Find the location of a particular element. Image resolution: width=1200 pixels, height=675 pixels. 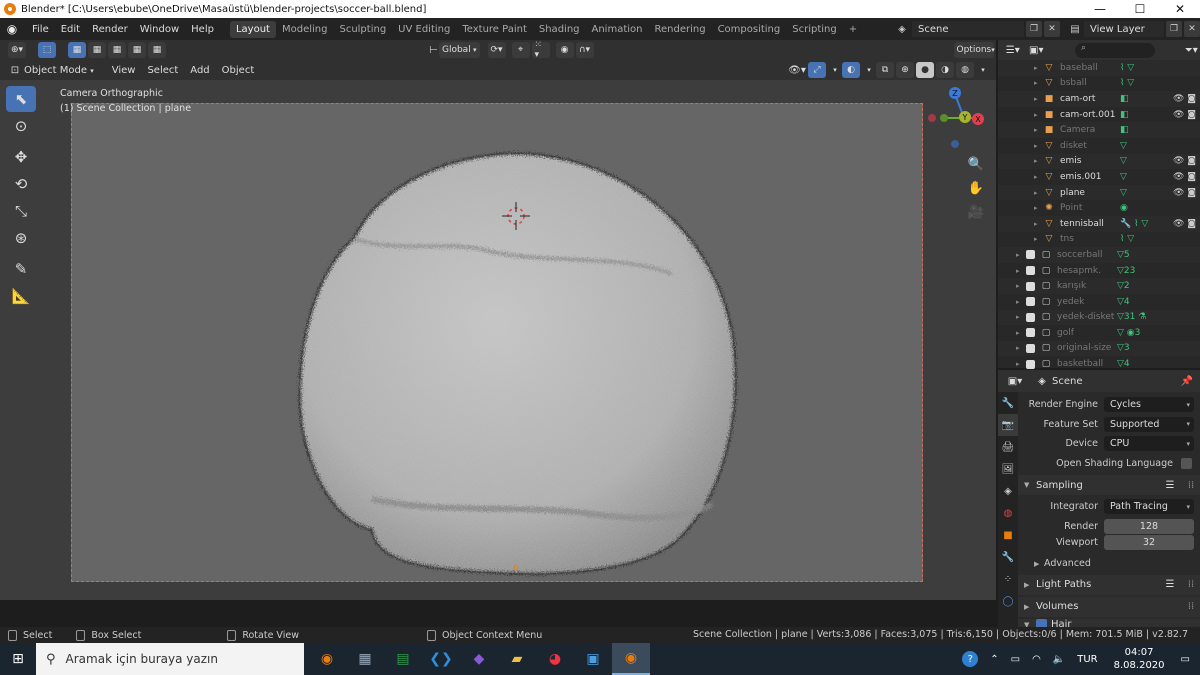

move-tool-icon: ✥ is located at coordinates (21, 157).